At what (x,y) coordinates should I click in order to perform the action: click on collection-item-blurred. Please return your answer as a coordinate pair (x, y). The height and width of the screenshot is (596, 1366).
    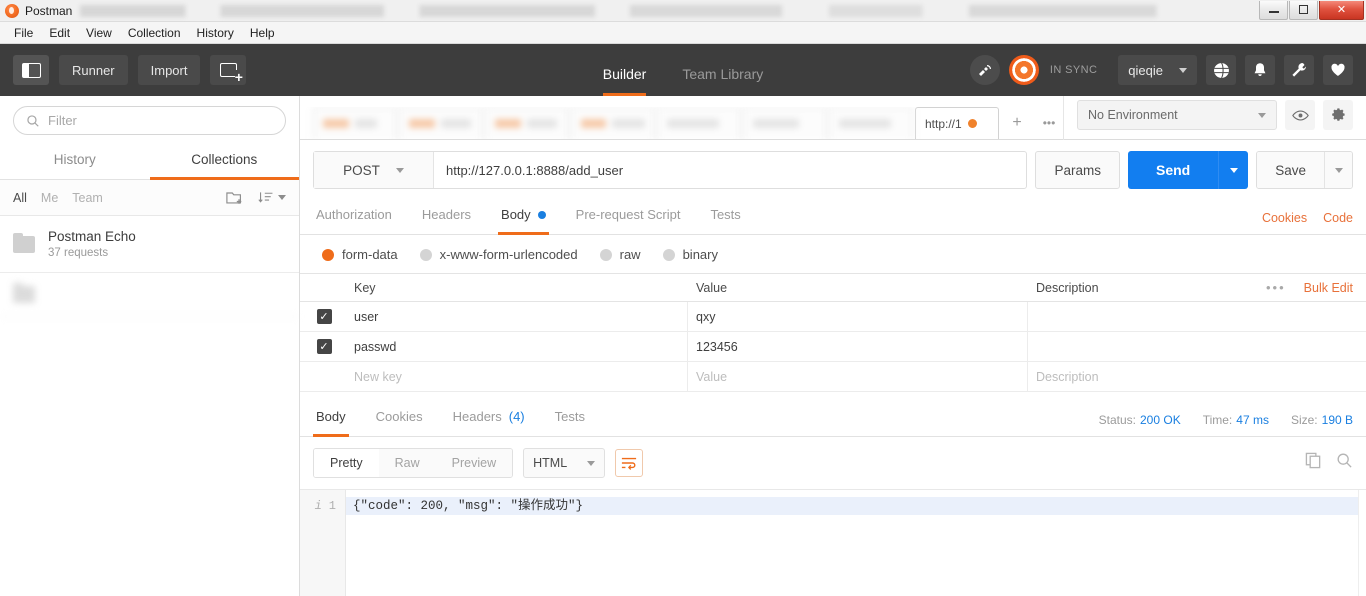
    Looking at the image, I should click on (149, 295).